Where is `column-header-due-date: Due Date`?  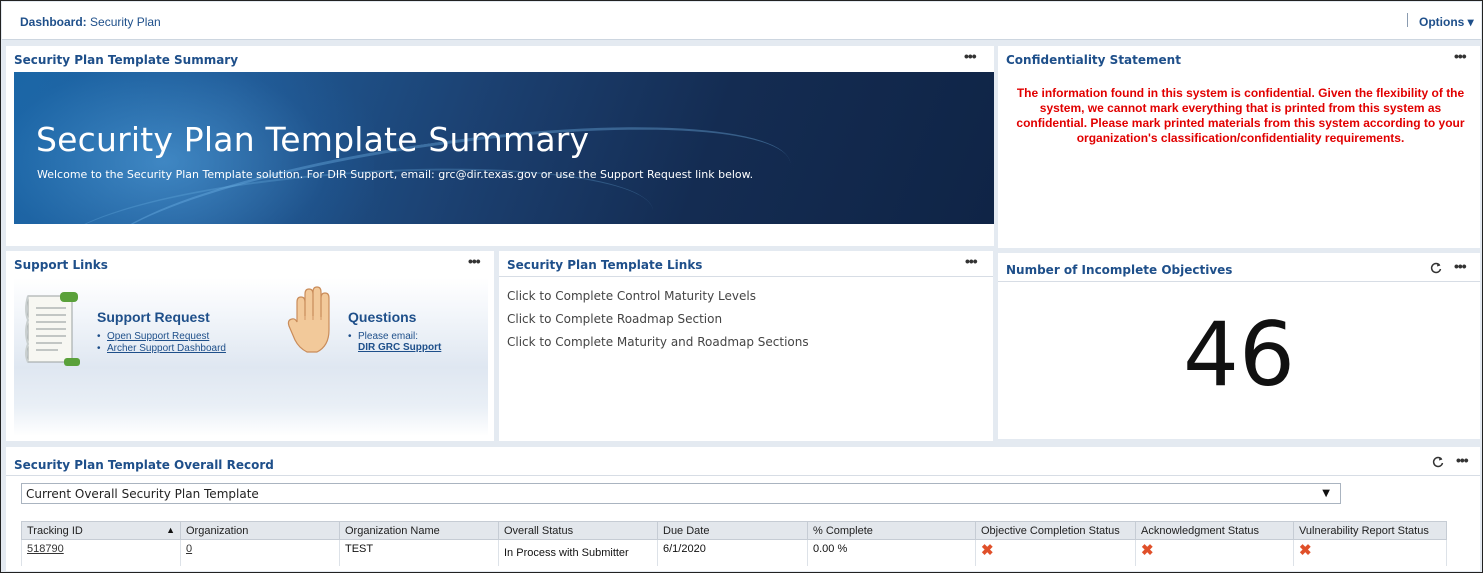 column-header-due-date: Due Date is located at coordinates (732, 530).